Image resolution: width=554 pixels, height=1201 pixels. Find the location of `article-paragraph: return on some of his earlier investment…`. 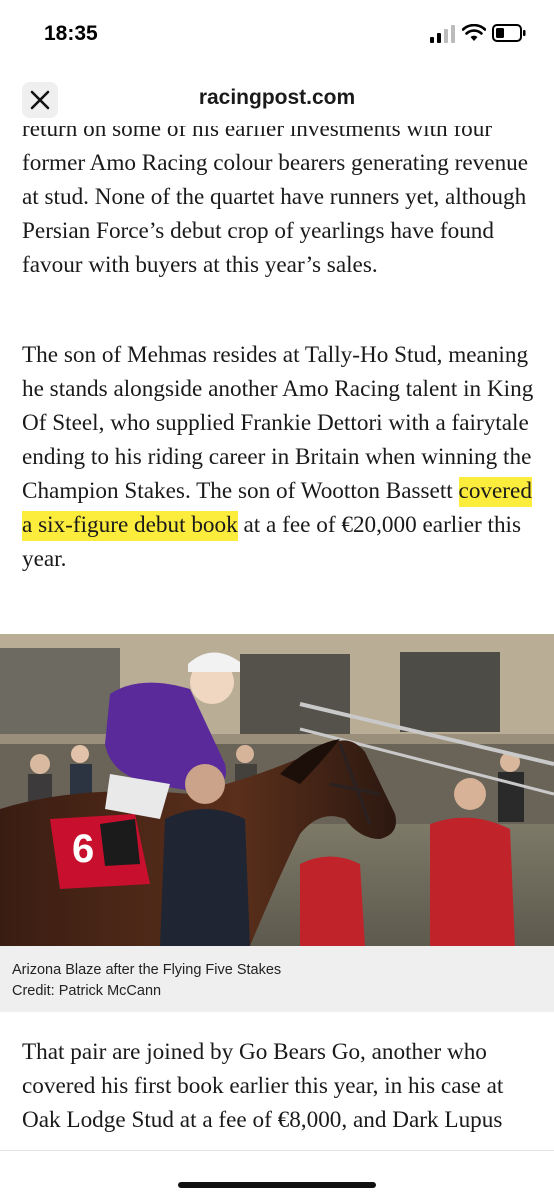

article-paragraph: return on some of his earlier investment… is located at coordinates (279, 204).